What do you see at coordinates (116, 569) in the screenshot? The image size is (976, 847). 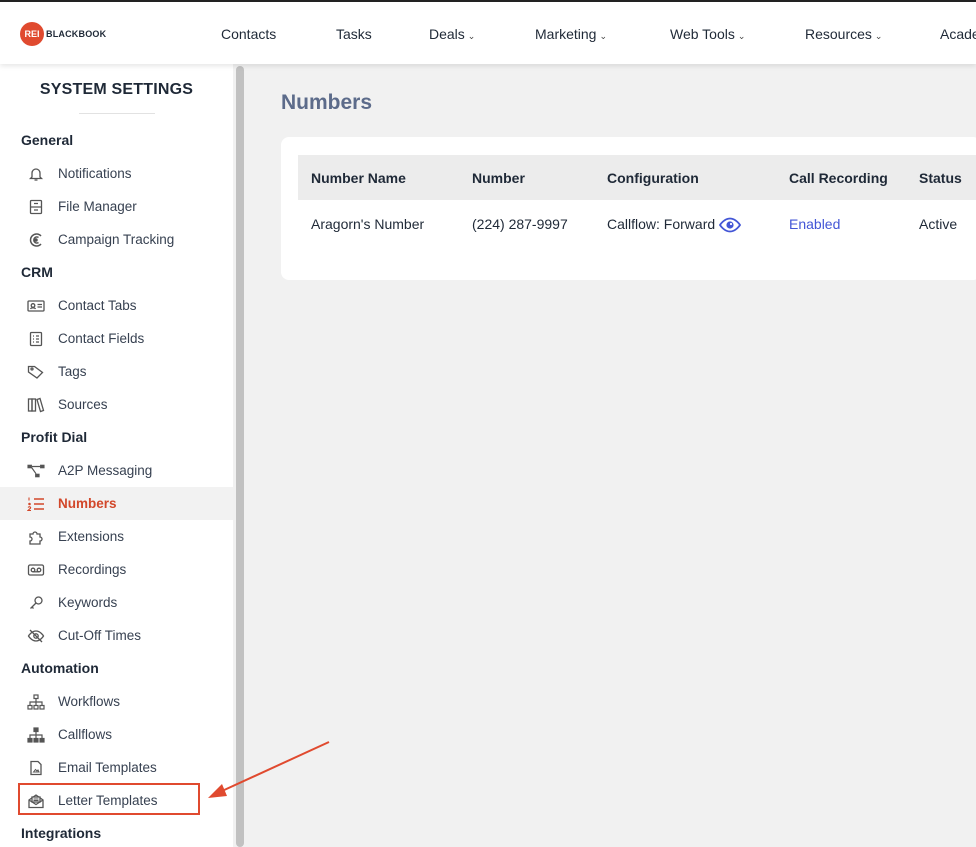 I see `sidebar-item-recordings: Recordings` at bounding box center [116, 569].